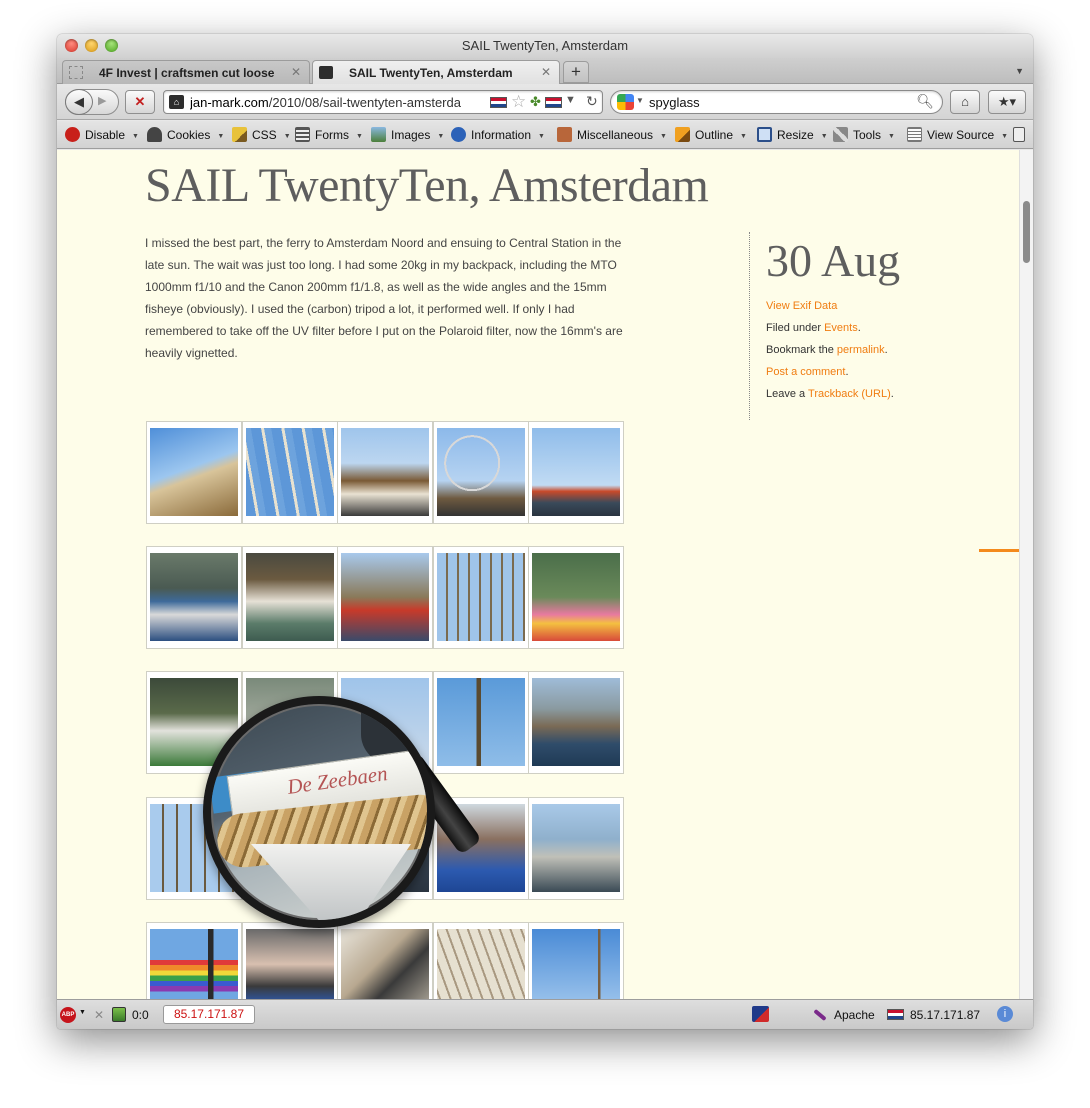  I want to click on miscellaneous-icon, so click(564, 134).